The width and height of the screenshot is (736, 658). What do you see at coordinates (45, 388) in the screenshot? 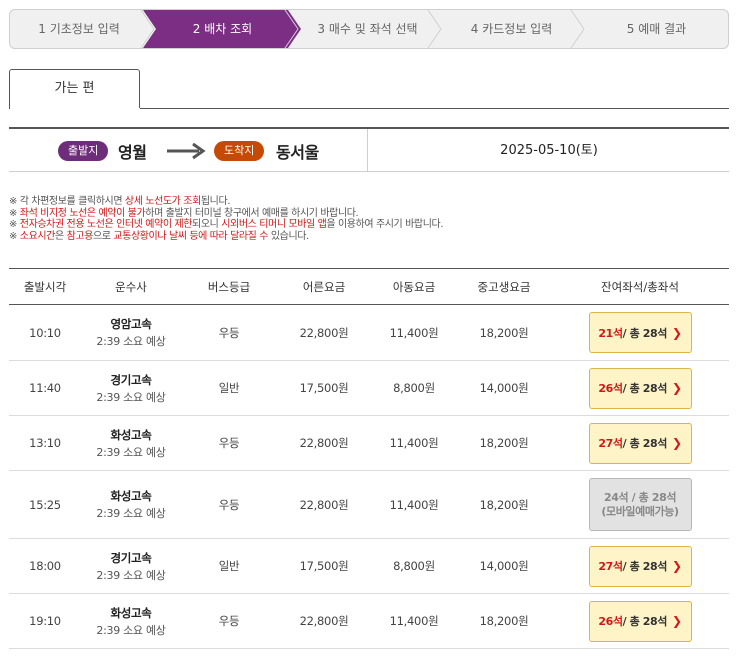
I see `departure-time: 11:40` at bounding box center [45, 388].